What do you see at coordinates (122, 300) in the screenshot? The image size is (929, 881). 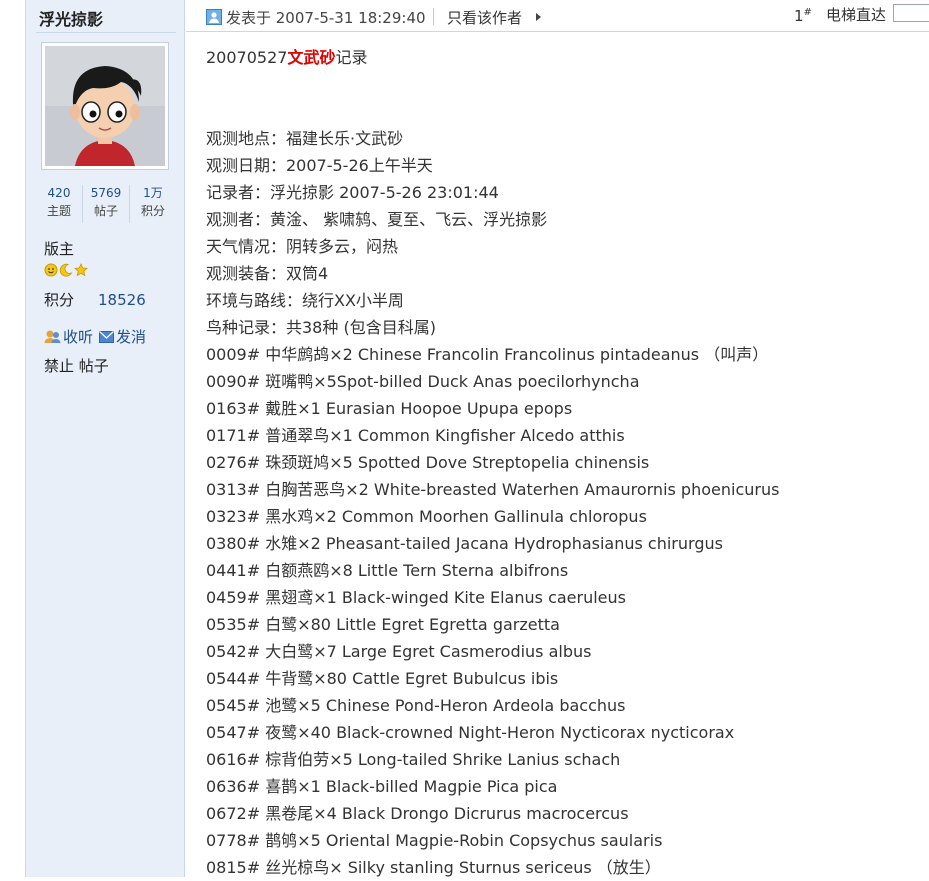 I see `points-value: 18526` at bounding box center [122, 300].